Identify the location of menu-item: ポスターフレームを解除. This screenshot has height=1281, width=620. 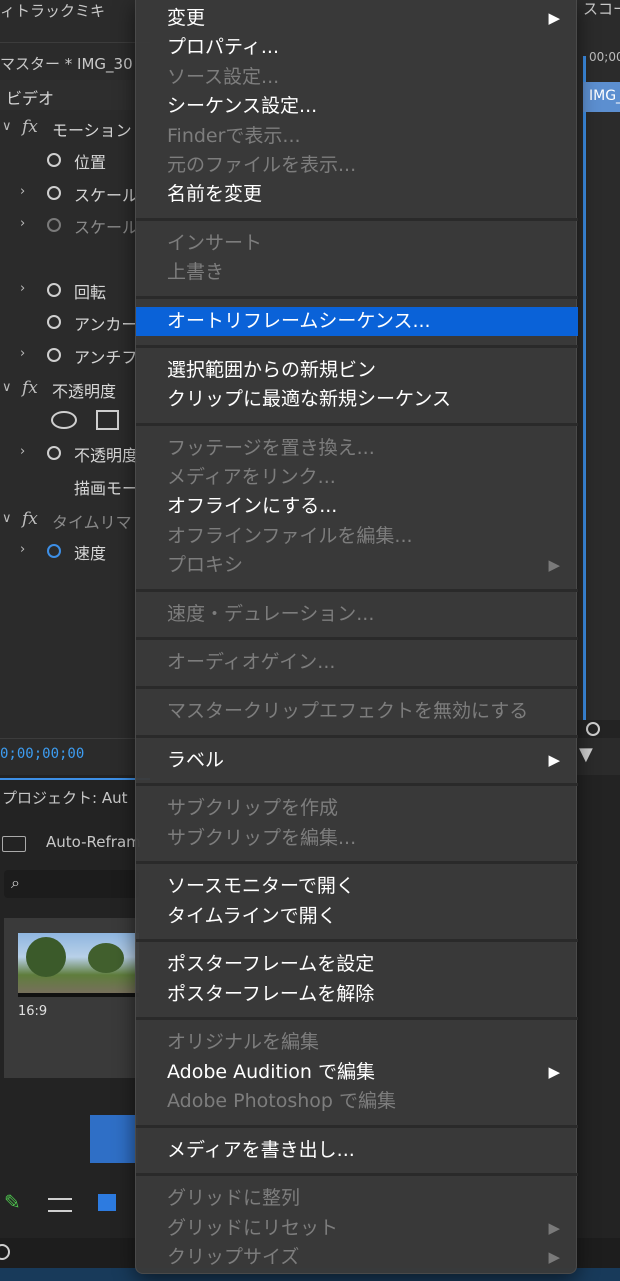
(357, 994).